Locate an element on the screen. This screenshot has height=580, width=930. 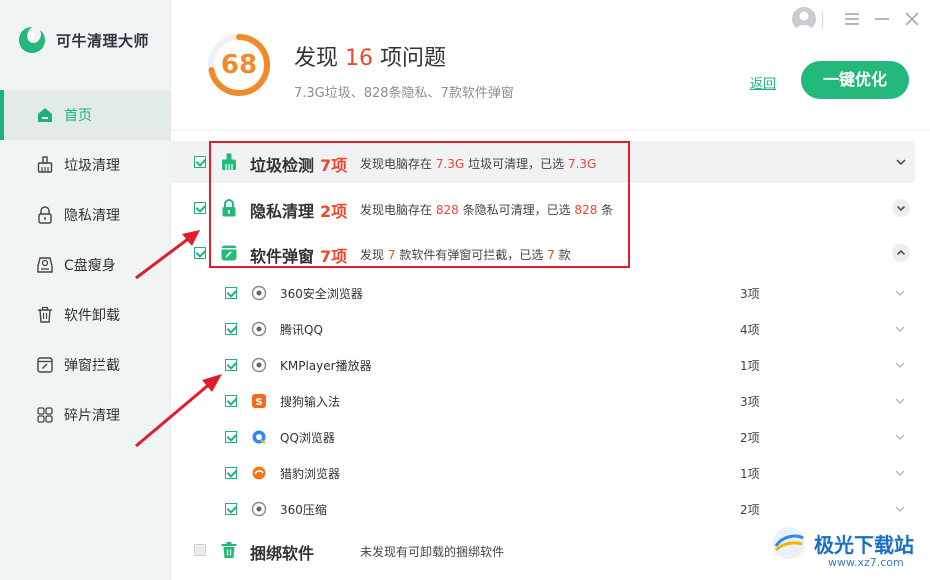
close-icon is located at coordinates (912, 19).